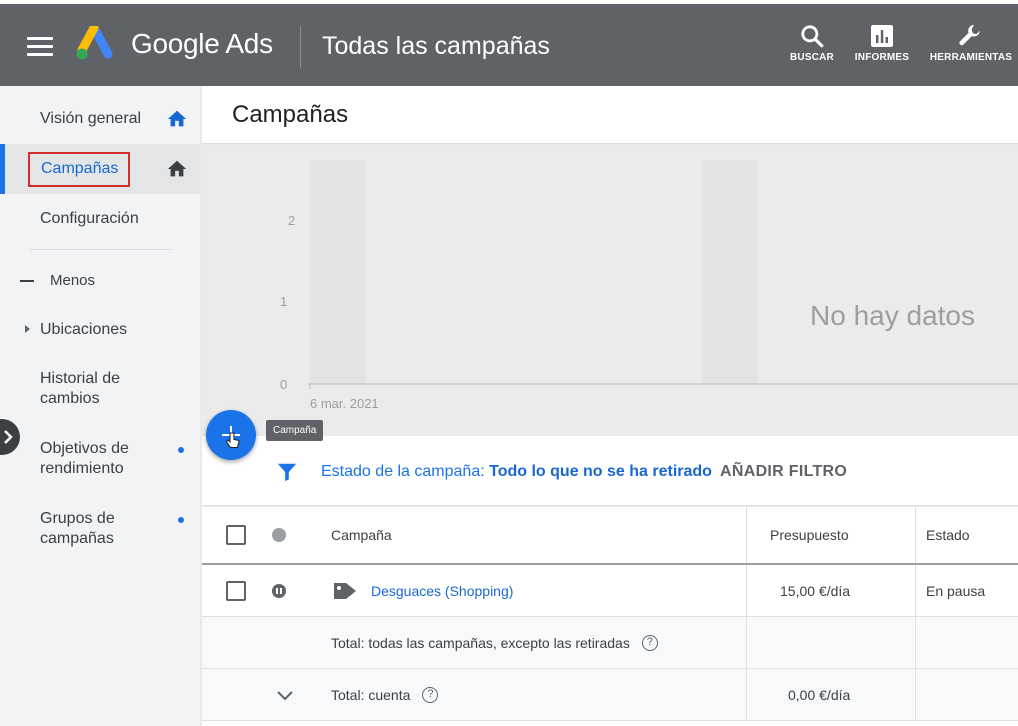 The image size is (1018, 726). I want to click on search-button: BUSCAR, so click(812, 41).